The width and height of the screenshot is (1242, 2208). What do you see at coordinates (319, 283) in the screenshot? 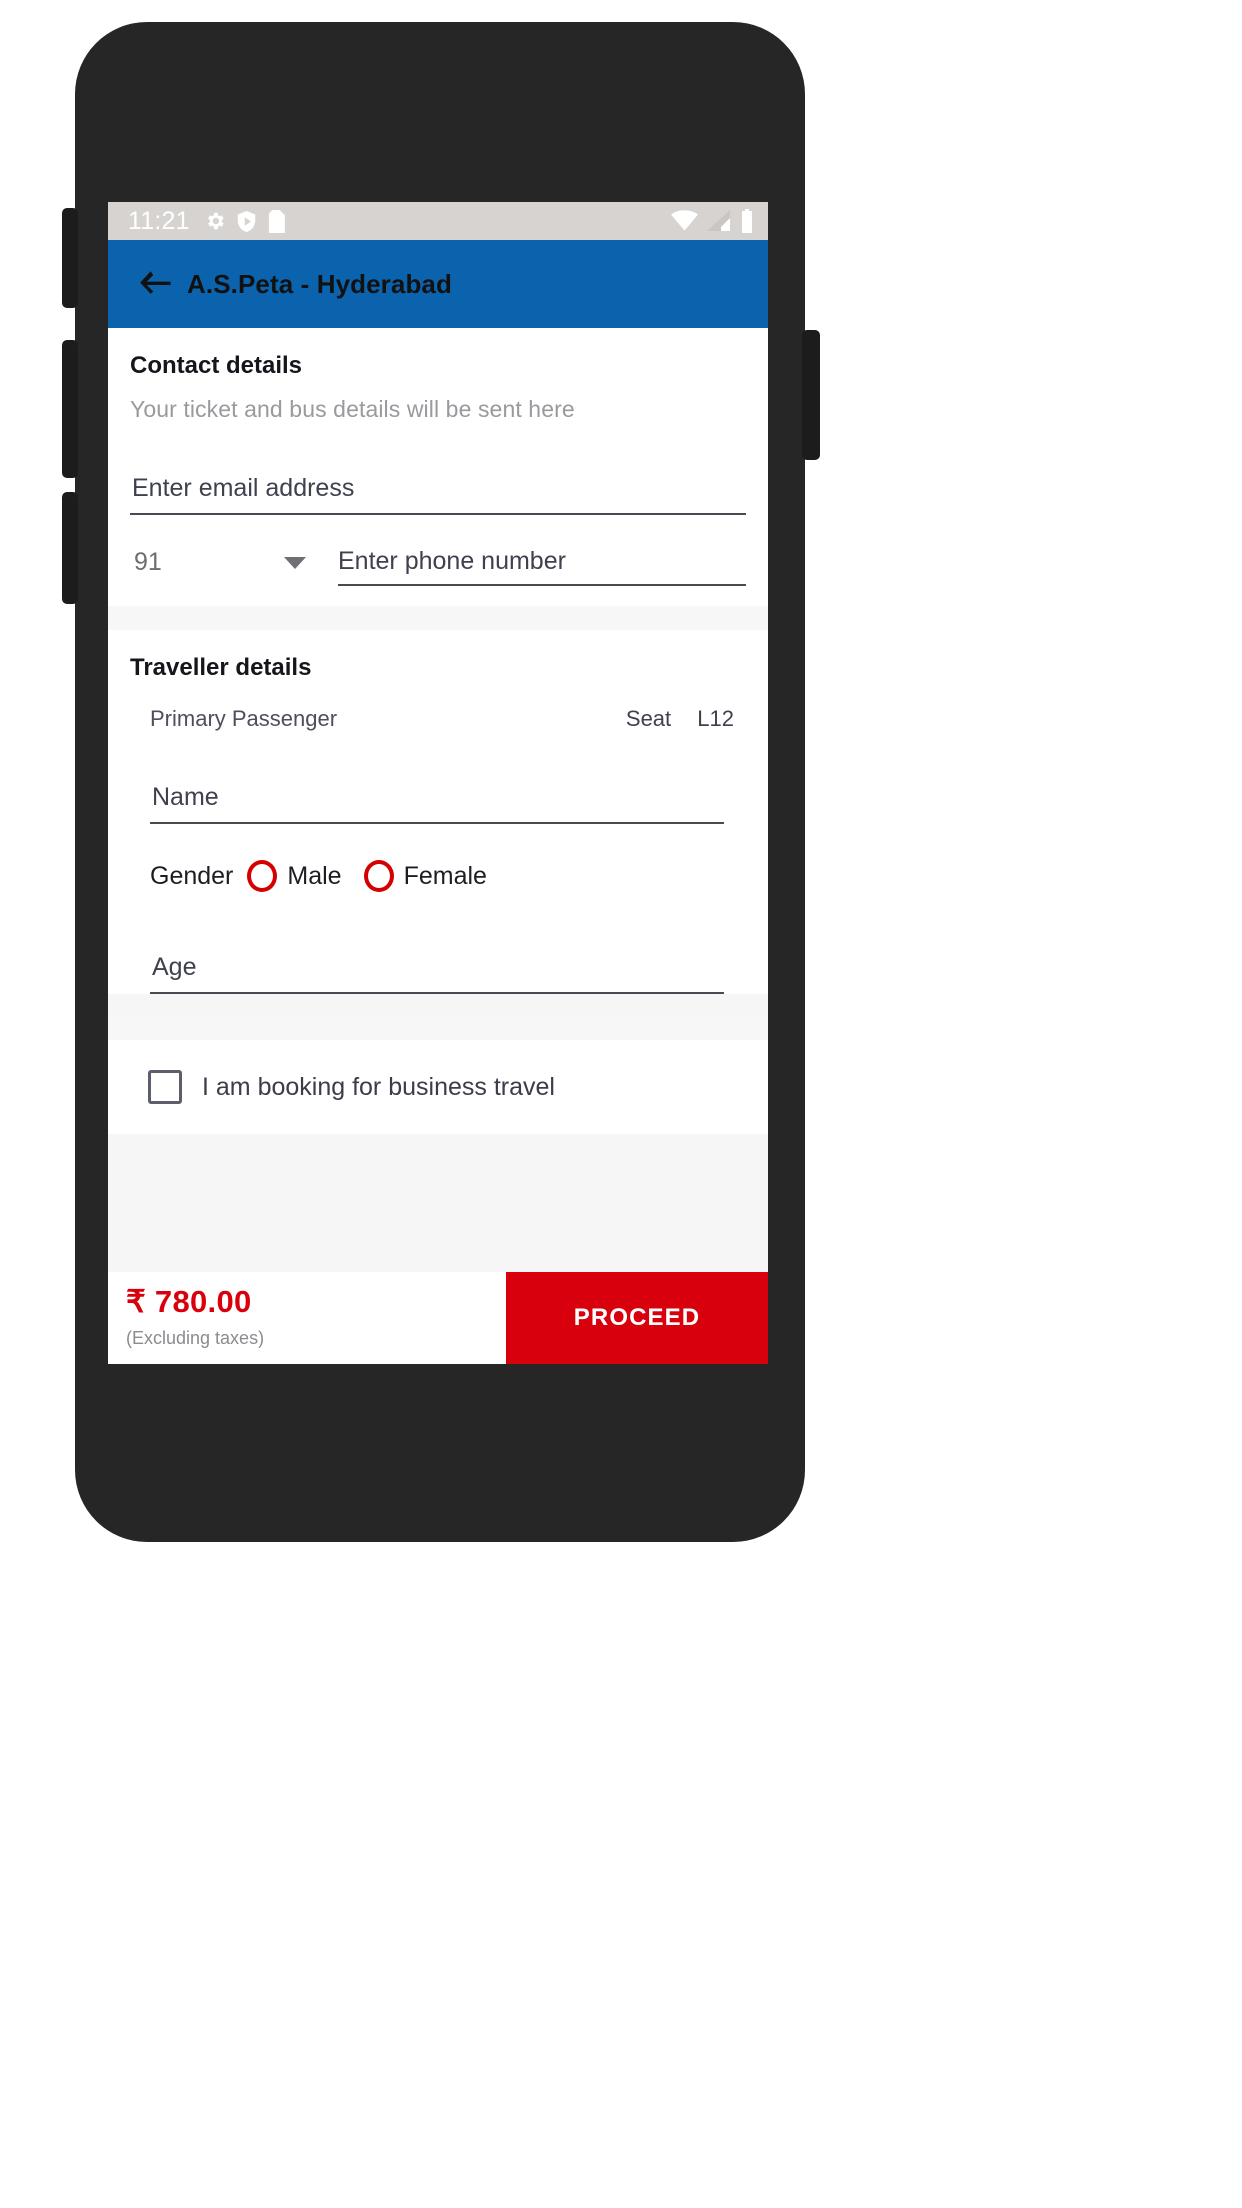
I see `page-title: A.S.Peta - Hyderabad` at bounding box center [319, 283].